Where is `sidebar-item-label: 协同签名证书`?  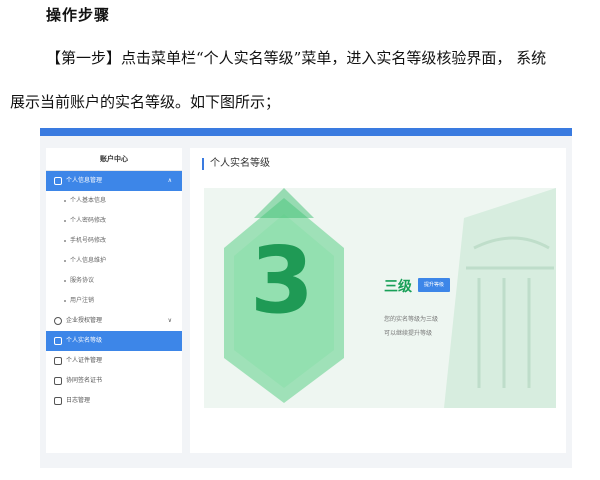
sidebar-item-label: 协同签名证书 is located at coordinates (84, 380).